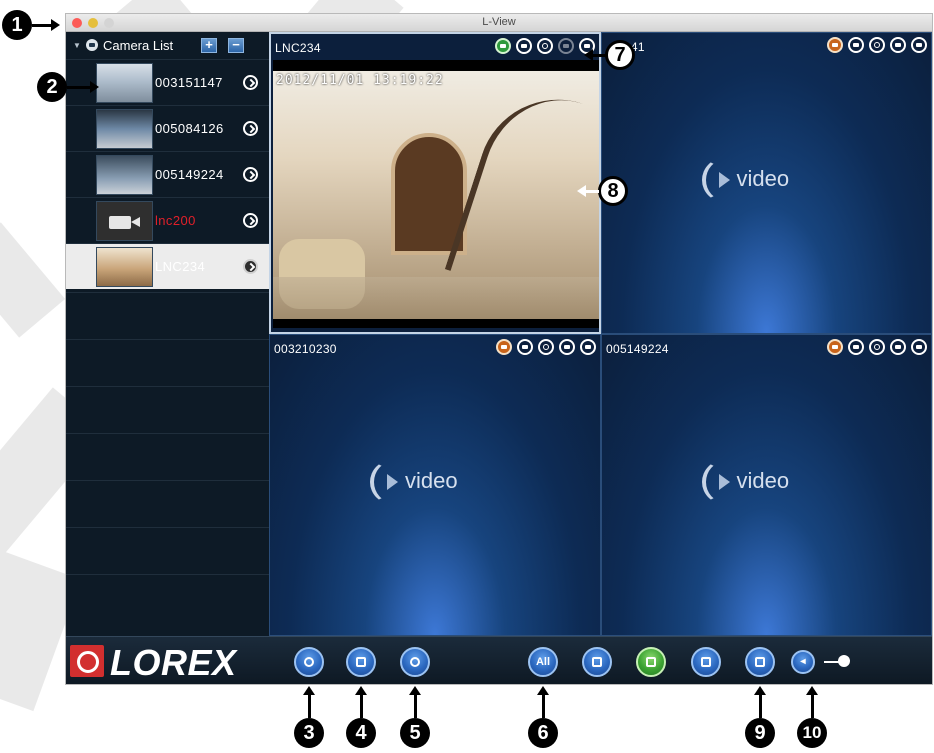 This screenshot has height=753, width=934. I want to click on callout-badge: 5, so click(415, 733).